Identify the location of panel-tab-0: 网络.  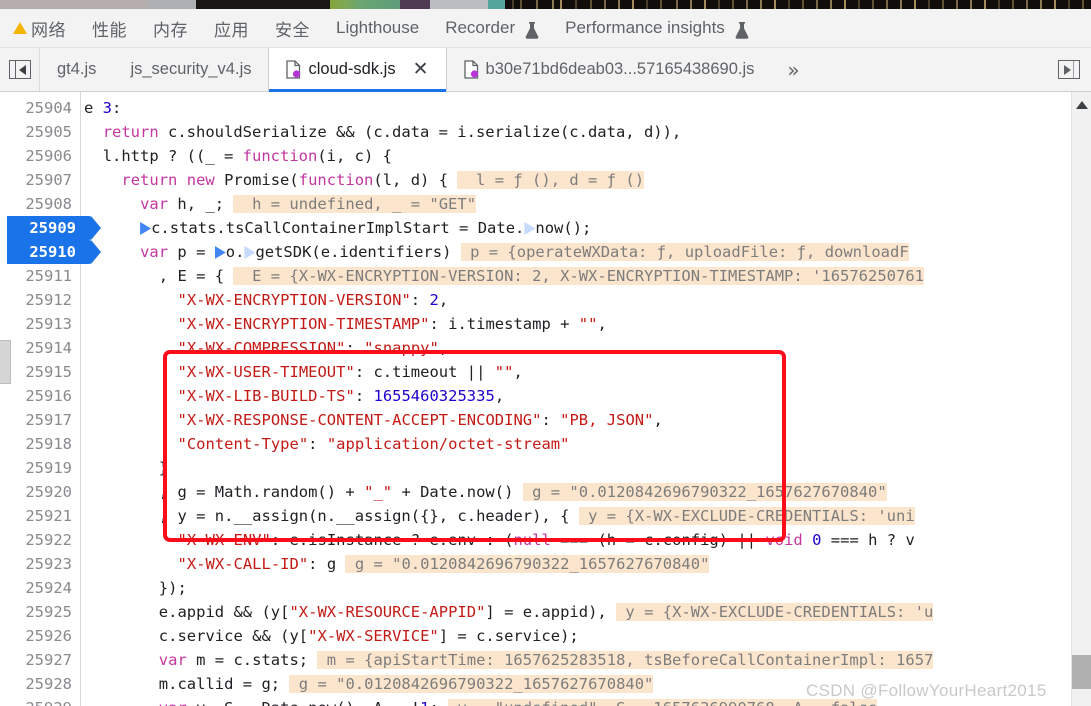
(39, 28).